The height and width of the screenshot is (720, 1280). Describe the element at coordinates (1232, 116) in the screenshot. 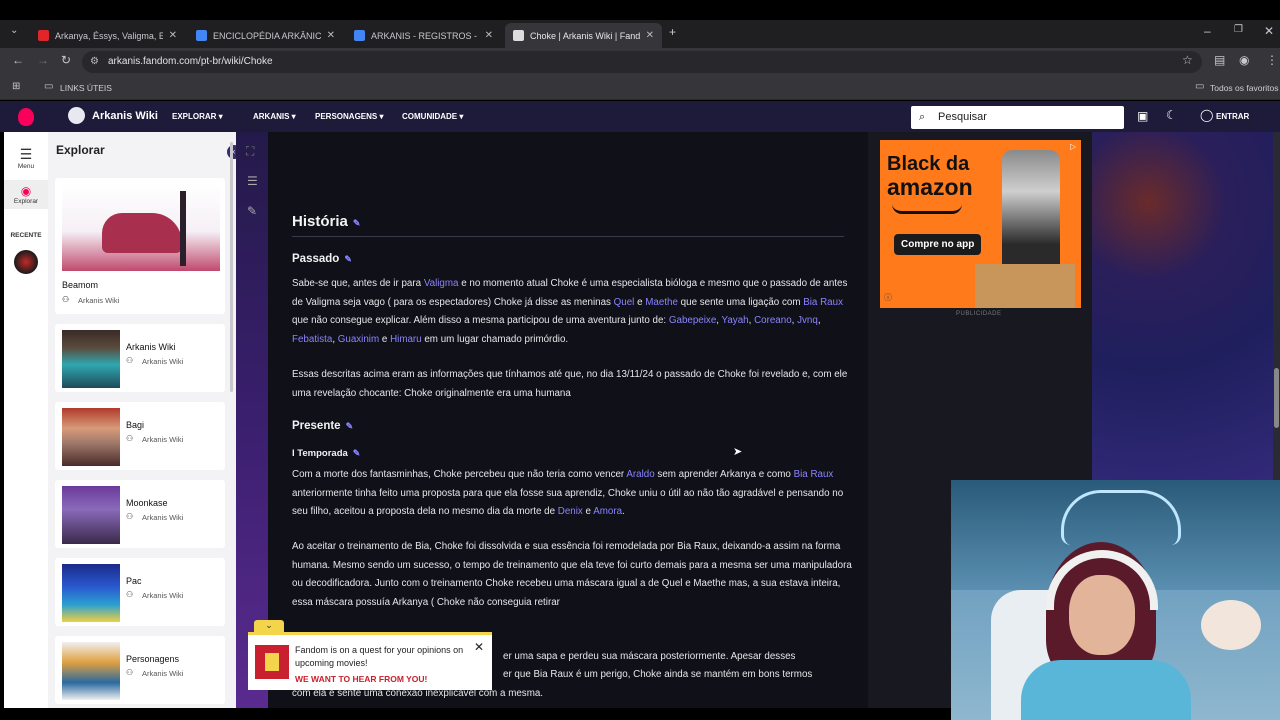

I see `login-button: ENTRAR` at that location.